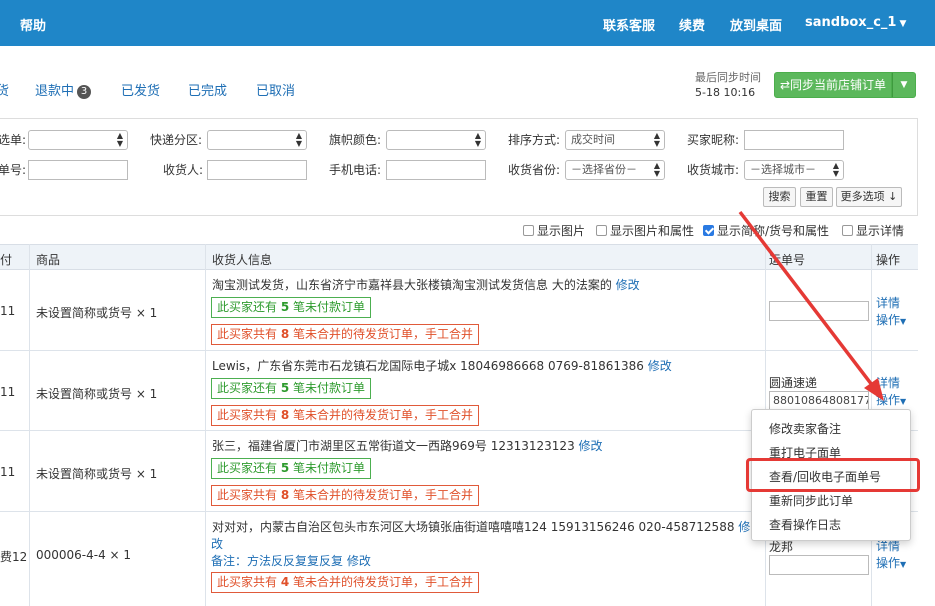 Image resolution: width=935 pixels, height=606 pixels. What do you see at coordinates (604, 169) in the screenshot?
I see `province-value: －选择省份－` at bounding box center [604, 169].